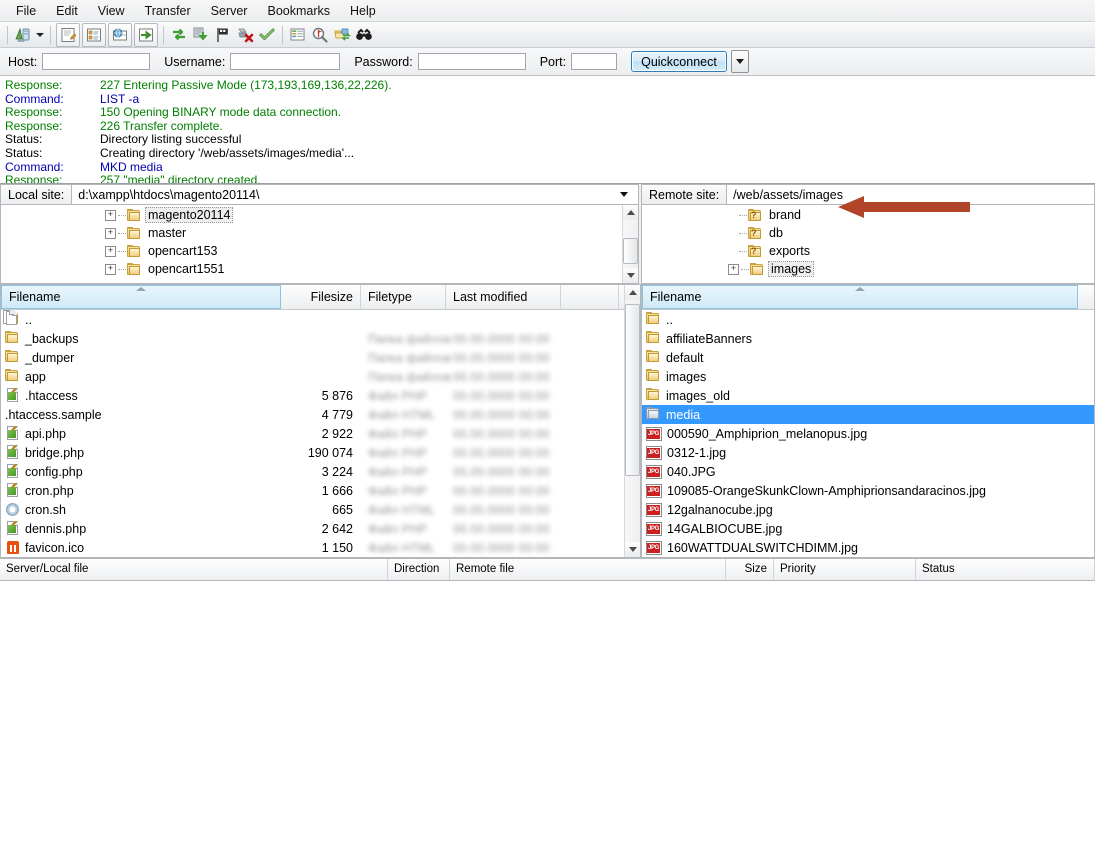  I want to click on menu-item-server: Server, so click(229, 11).